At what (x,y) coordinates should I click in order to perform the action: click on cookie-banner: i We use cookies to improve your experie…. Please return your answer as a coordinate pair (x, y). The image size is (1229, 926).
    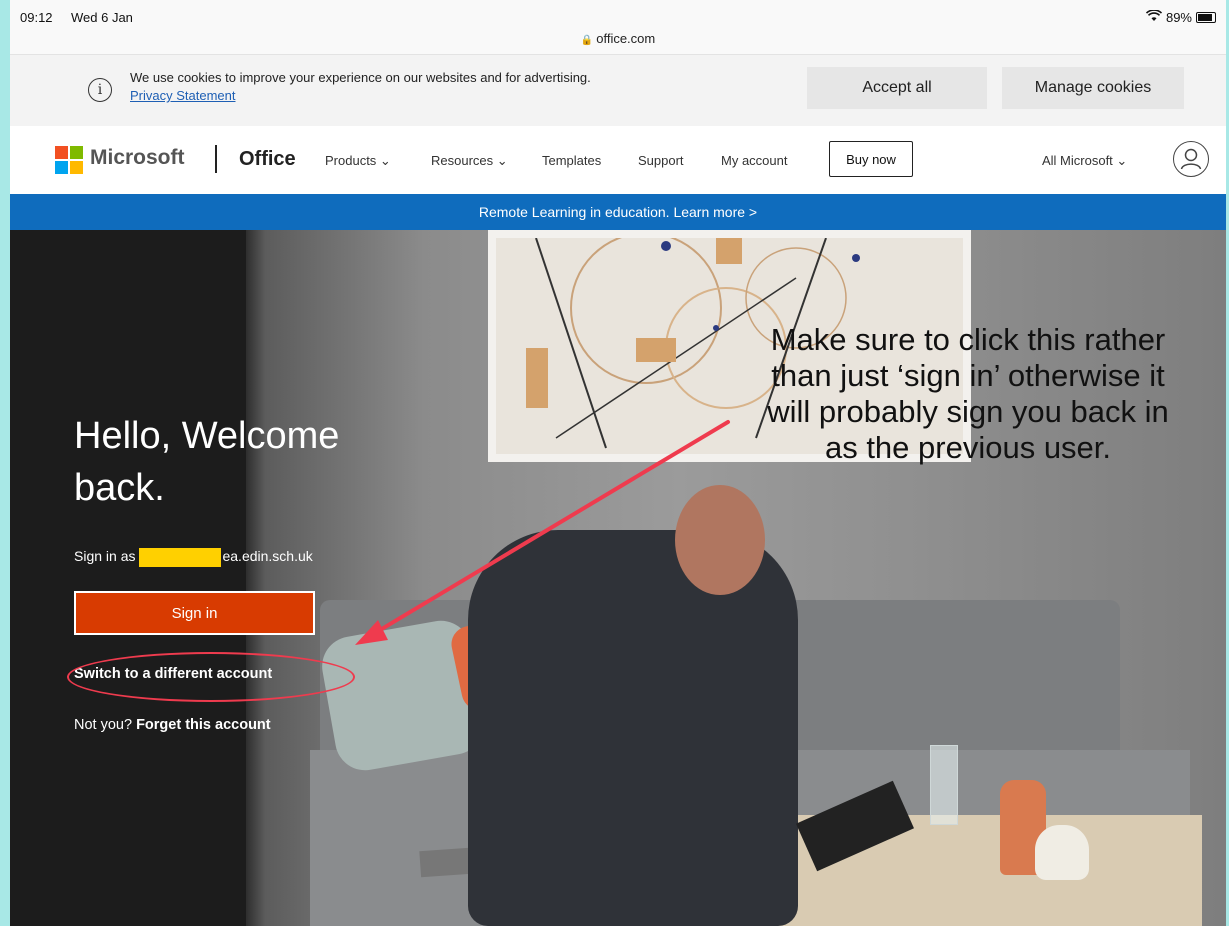
    Looking at the image, I should click on (618, 90).